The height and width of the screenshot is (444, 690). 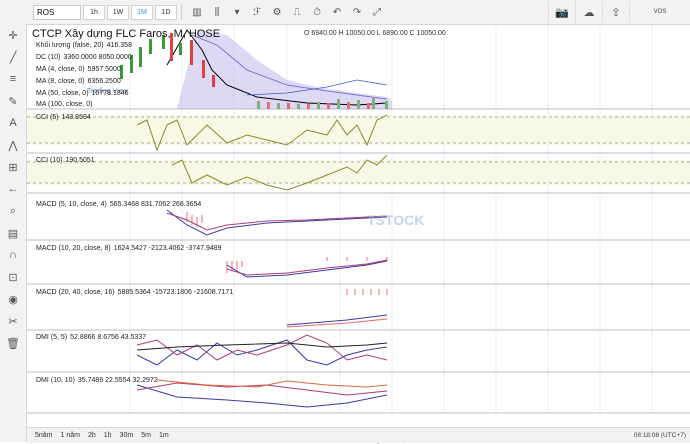 I want to click on indicator-icon: ℱ, so click(x=257, y=12).